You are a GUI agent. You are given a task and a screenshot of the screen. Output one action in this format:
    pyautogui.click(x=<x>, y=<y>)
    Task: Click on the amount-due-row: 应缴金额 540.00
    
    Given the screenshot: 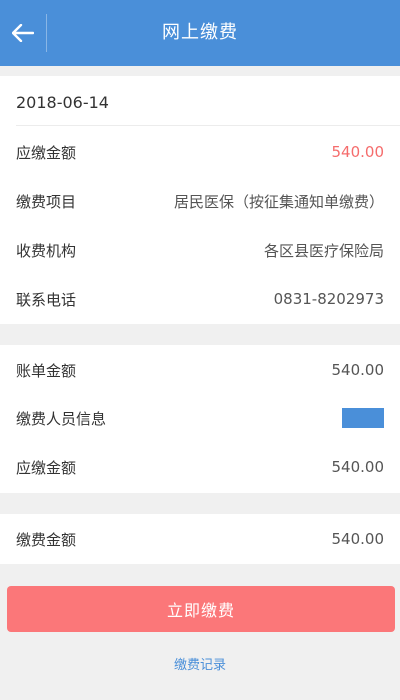 What is the action you would take?
    pyautogui.click(x=200, y=152)
    